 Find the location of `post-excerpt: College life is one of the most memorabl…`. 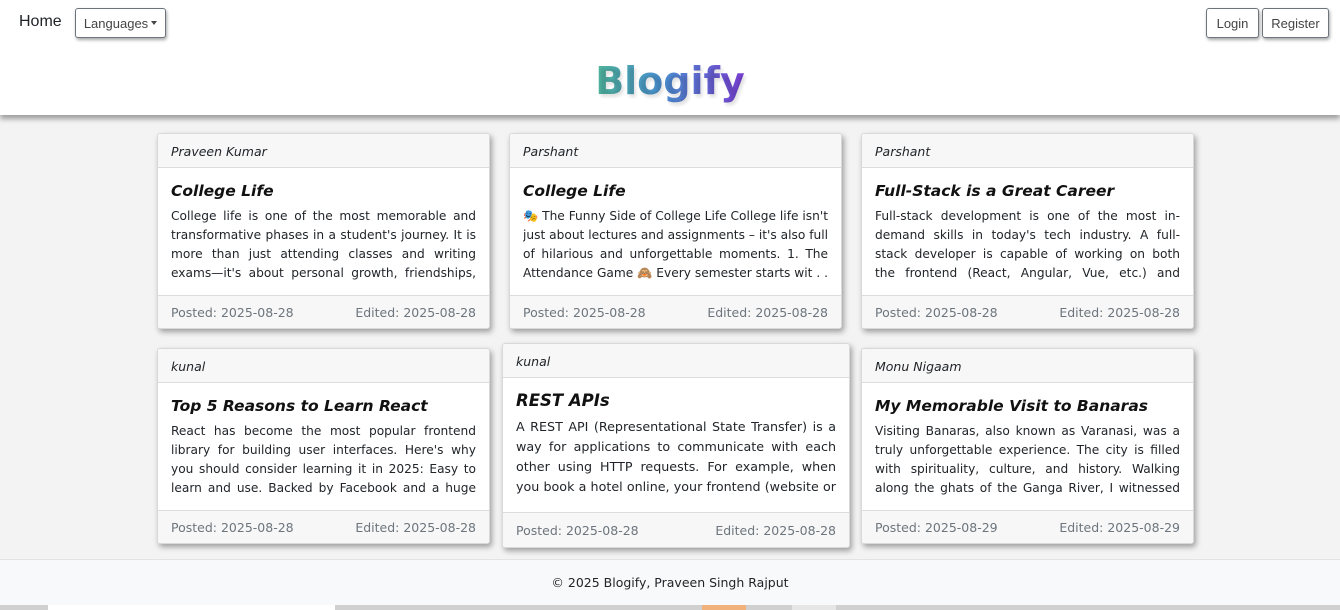

post-excerpt: College life is one of the most memorabl… is located at coordinates (323, 244).